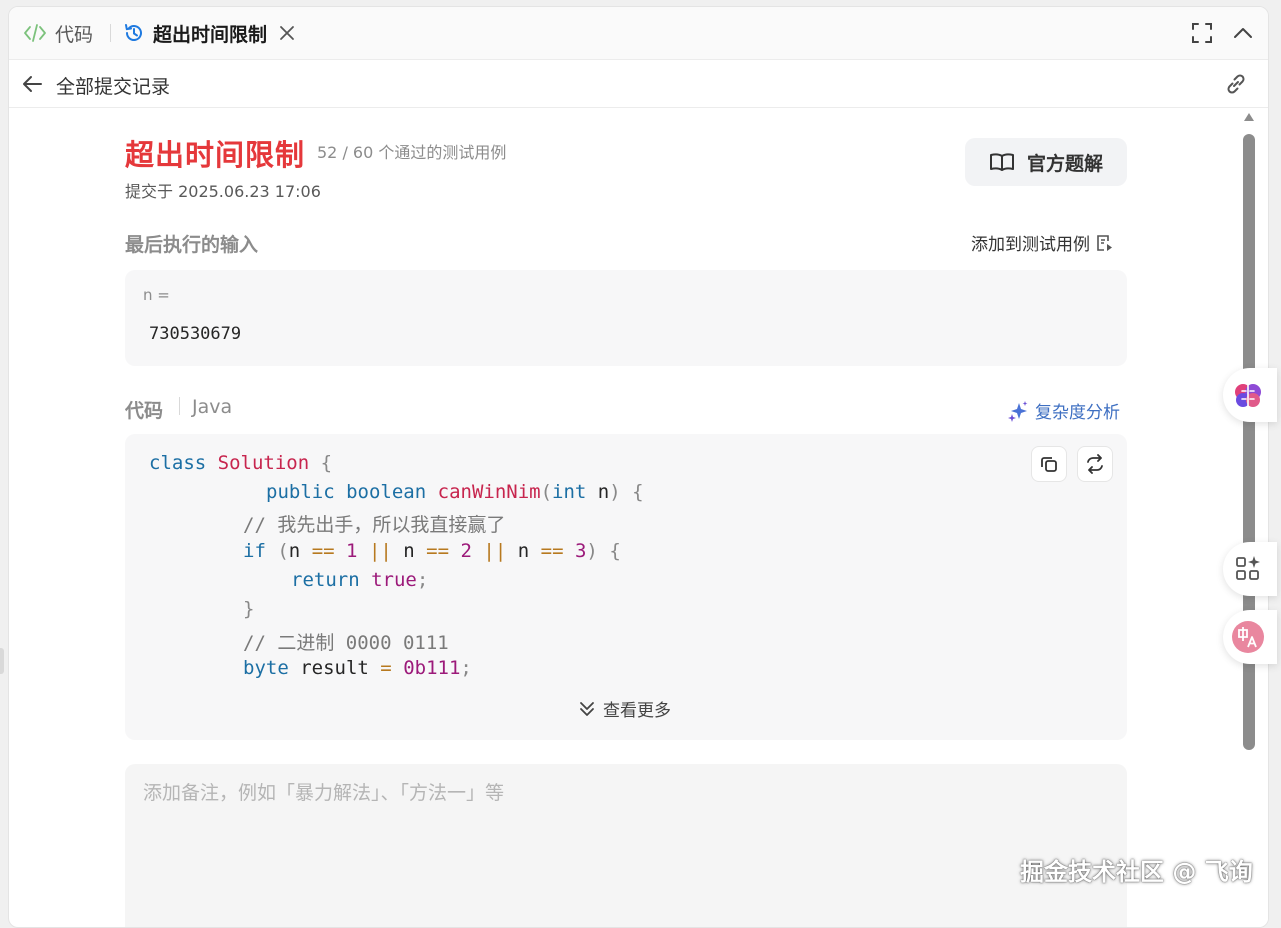 This screenshot has width=1281, height=928. I want to click on swap-icon, so click(1095, 464).